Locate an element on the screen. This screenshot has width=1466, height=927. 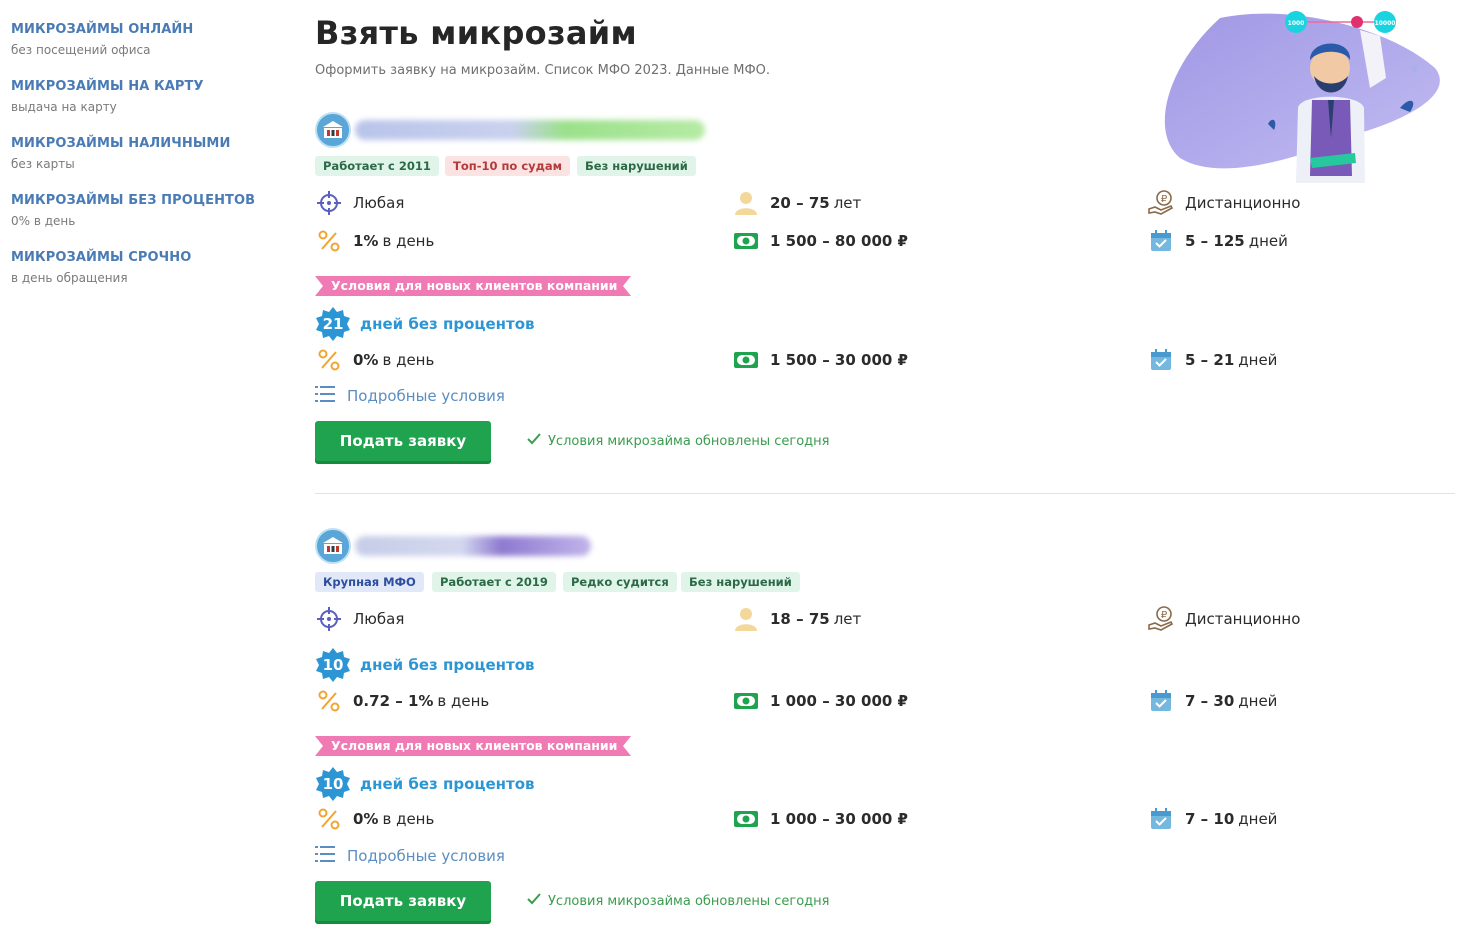
promo-info-row: 0% в день 1 500 – 30 000 ₽ 5 – 21 дней is located at coordinates (885, 360).